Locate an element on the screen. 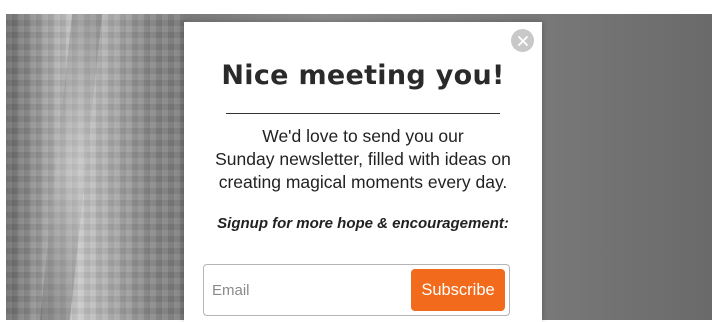 Image resolution: width=712 pixels, height=322 pixels. popup-title: Nice meeting you! is located at coordinates (363, 75).